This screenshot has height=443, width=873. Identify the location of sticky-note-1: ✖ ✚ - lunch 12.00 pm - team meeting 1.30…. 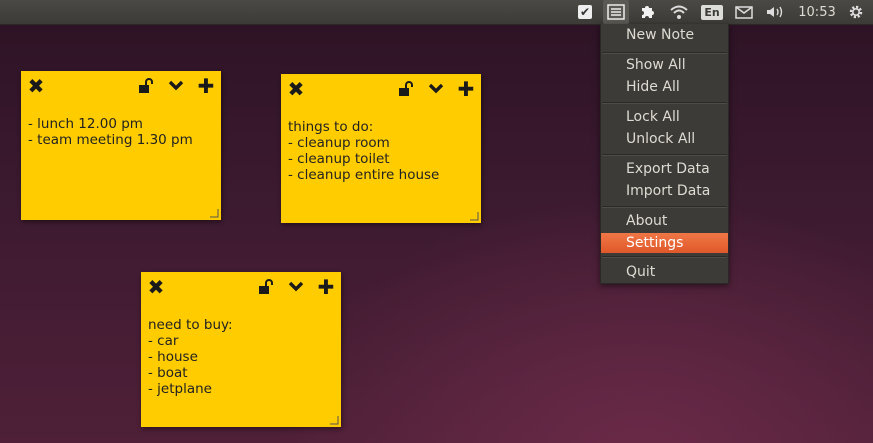
(121, 145).